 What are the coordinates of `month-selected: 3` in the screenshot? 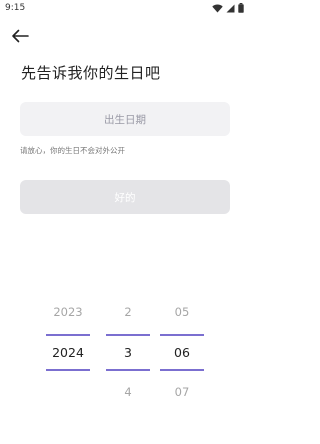 It's located at (128, 352).